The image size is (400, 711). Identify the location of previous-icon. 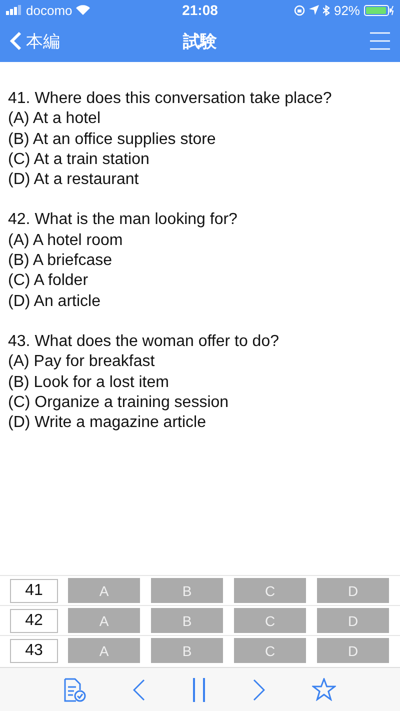
(138, 689).